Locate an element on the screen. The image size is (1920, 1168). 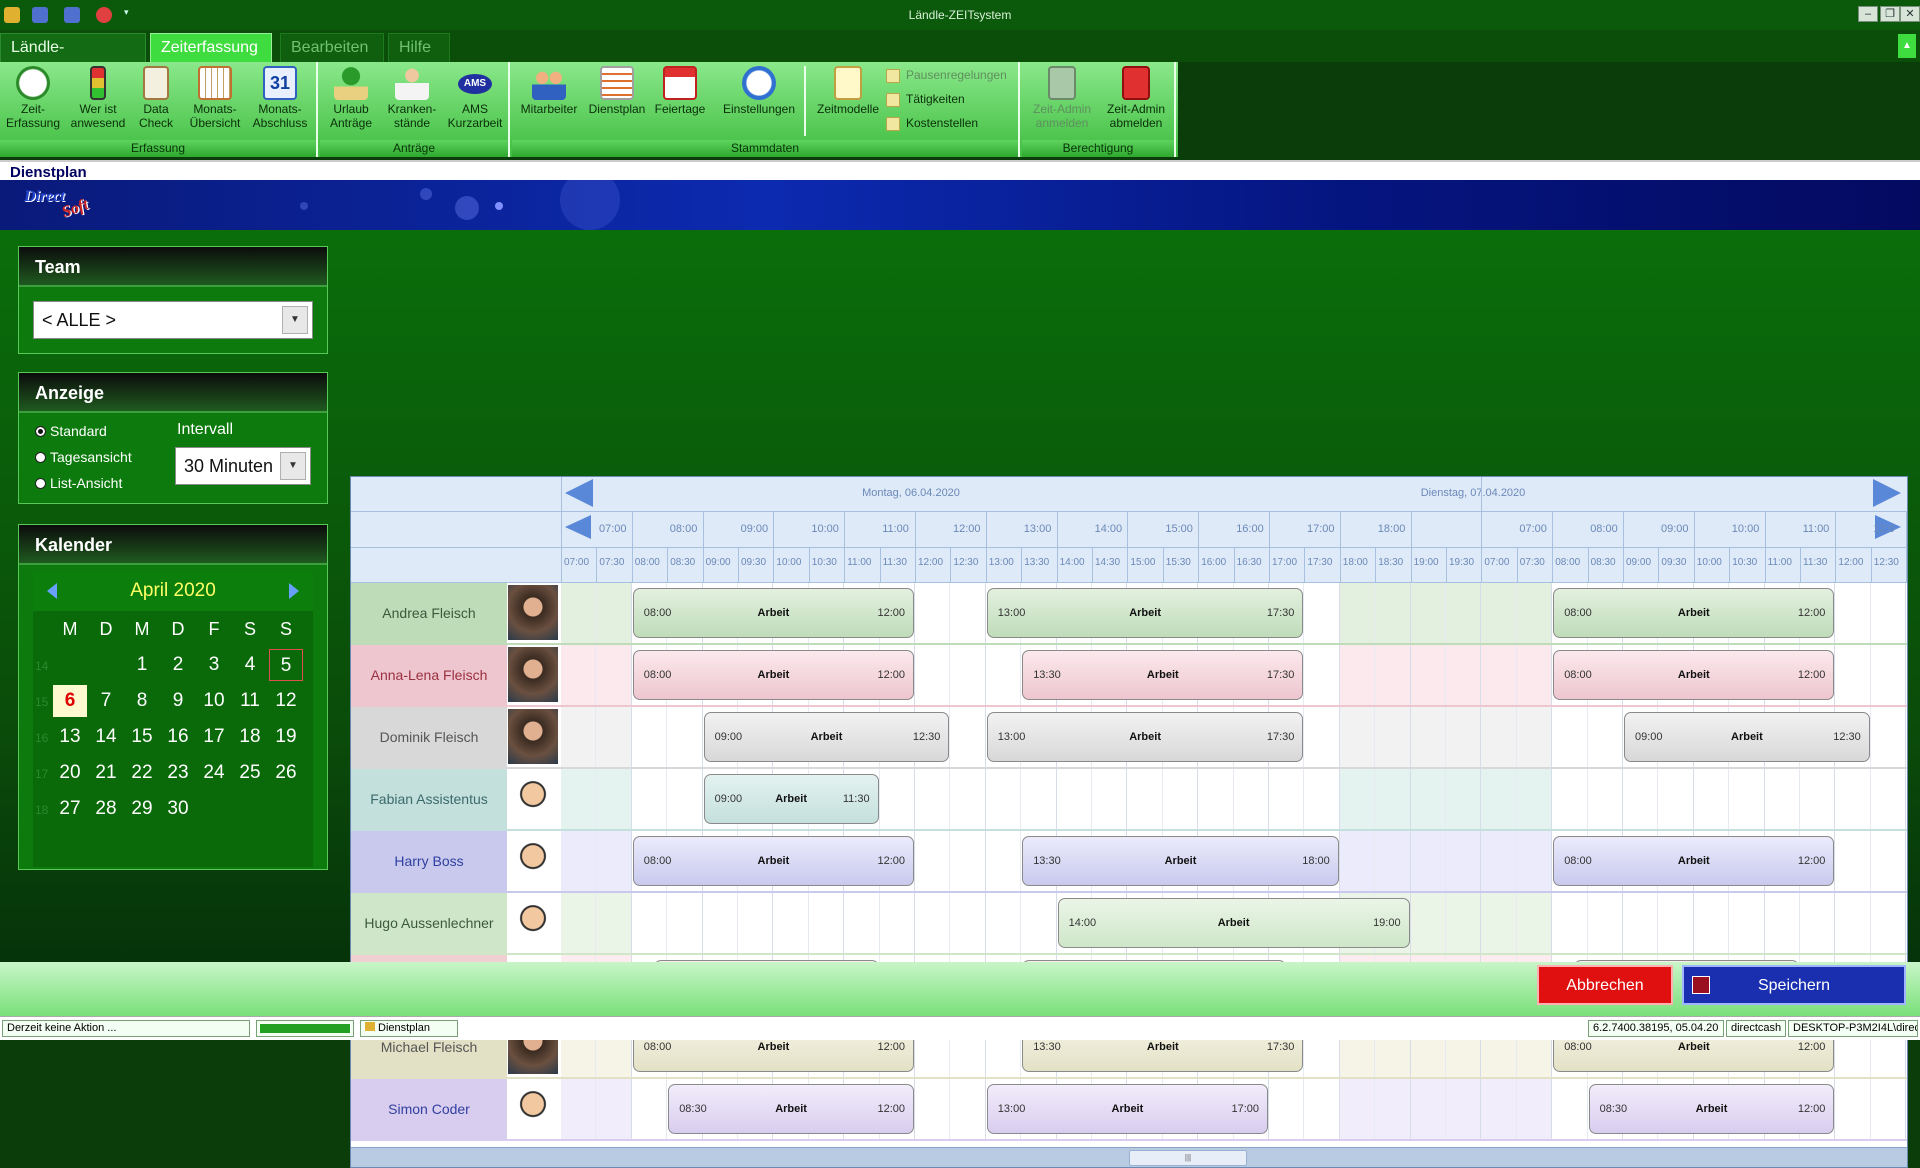
next-month-arrow-icon is located at coordinates (294, 591).